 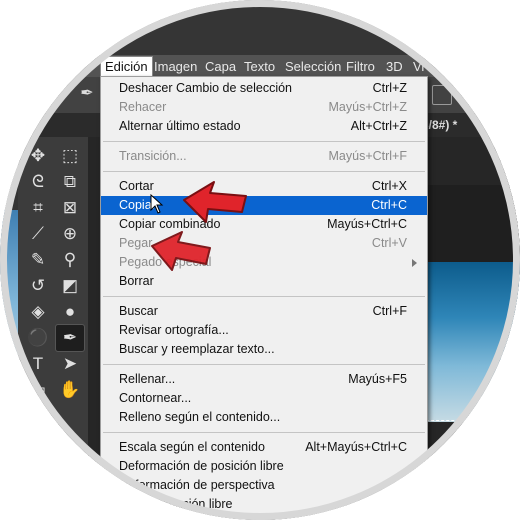 I want to click on toolbox: ✥ ⬚ ᘓ ⧉ ⌗ ⊠ ⟋ ⊕ ✎ ⚲ ↺ ◩ ◈ ● ⚫ ✒ T ➤ ▭ ✋ •••, so click(x=53, y=328).